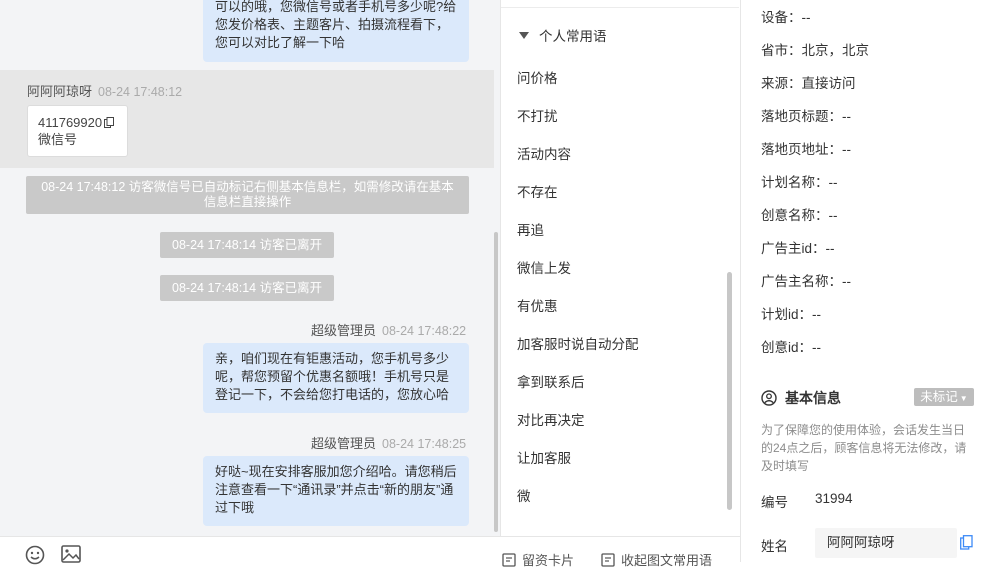 Image resolution: width=989 pixels, height=569 pixels. I want to click on phrases-group-header: 个人常用语, so click(563, 35).